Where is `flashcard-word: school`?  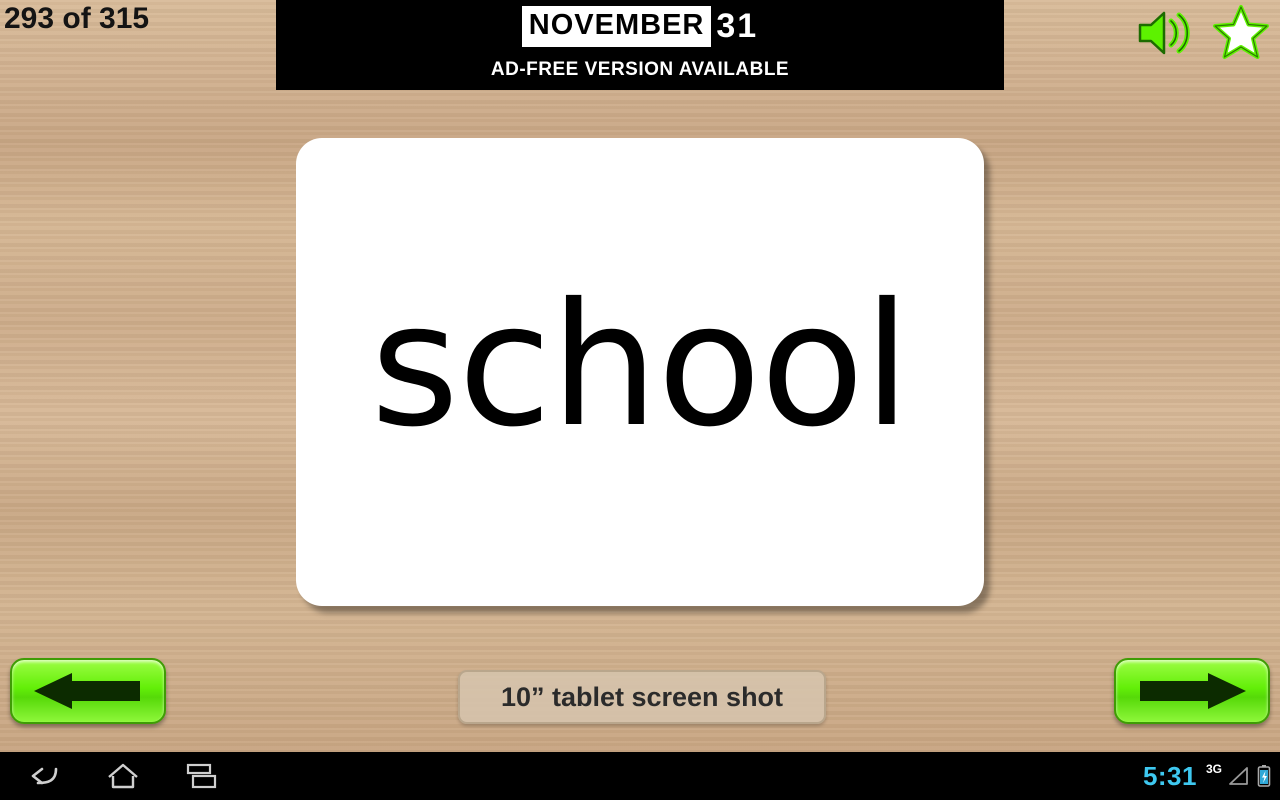 flashcard-word: school is located at coordinates (640, 366).